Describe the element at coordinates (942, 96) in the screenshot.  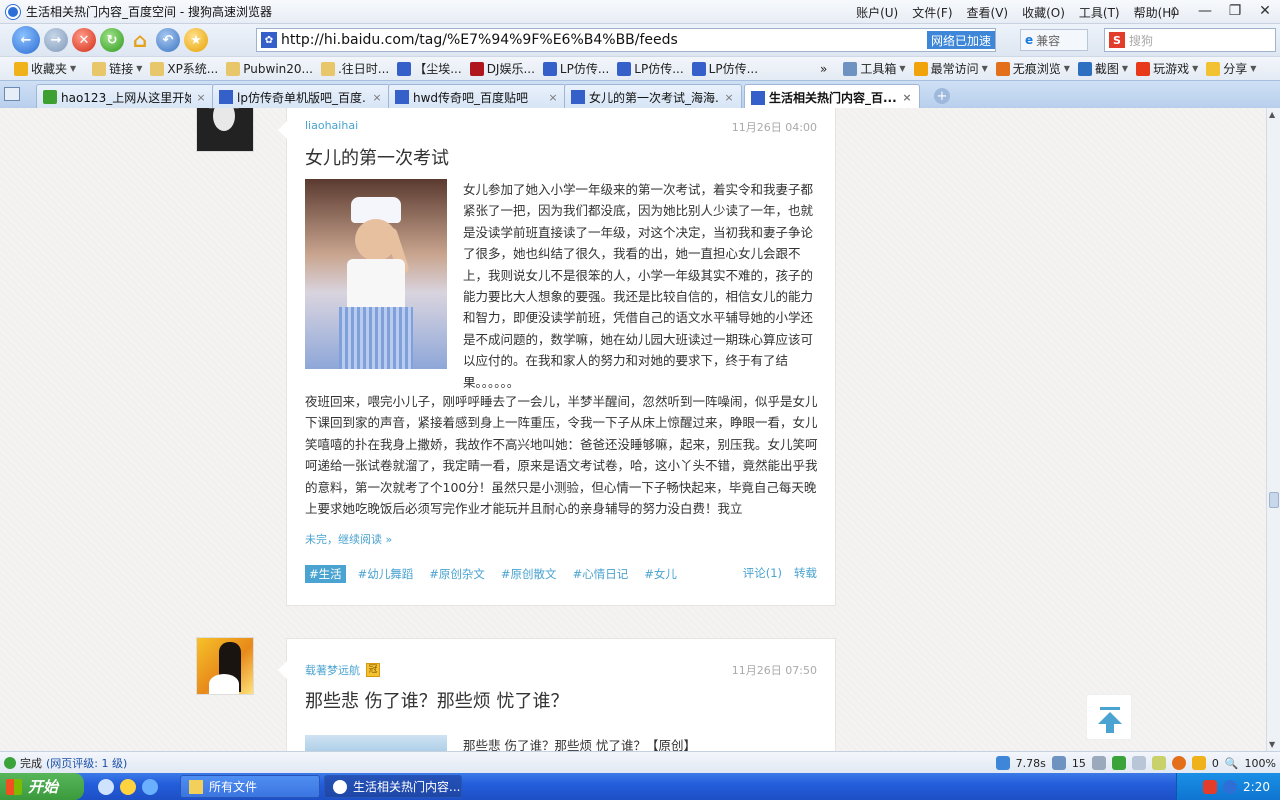
I see `new-tab-button: +` at that location.